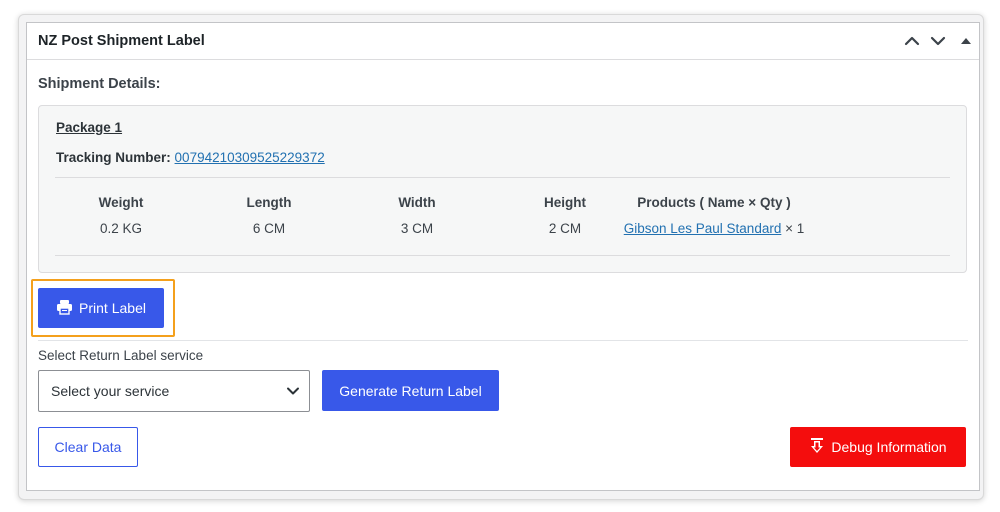 The height and width of the screenshot is (512, 1000). Describe the element at coordinates (174, 391) in the screenshot. I see `return-service-select: Select your service` at that location.